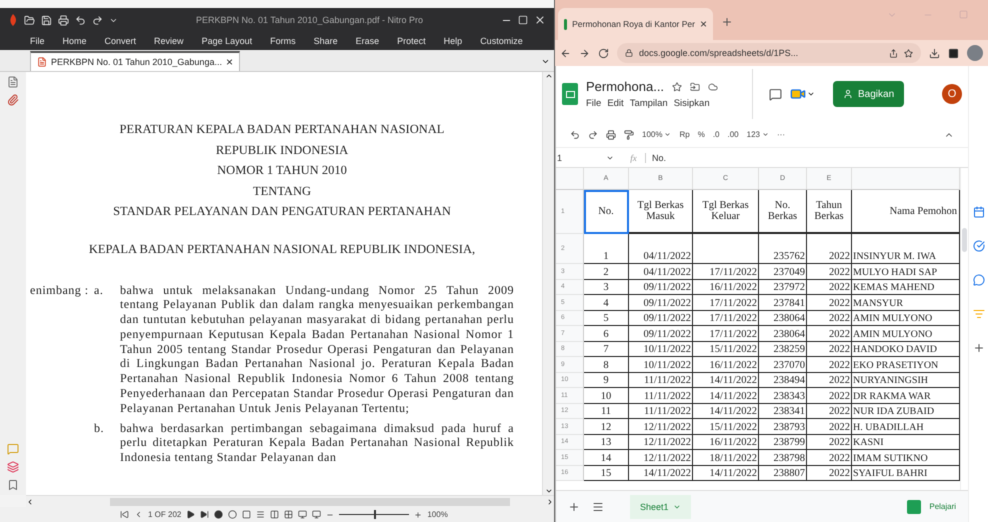  I want to click on decrease-decimal-button: .0, so click(716, 134).